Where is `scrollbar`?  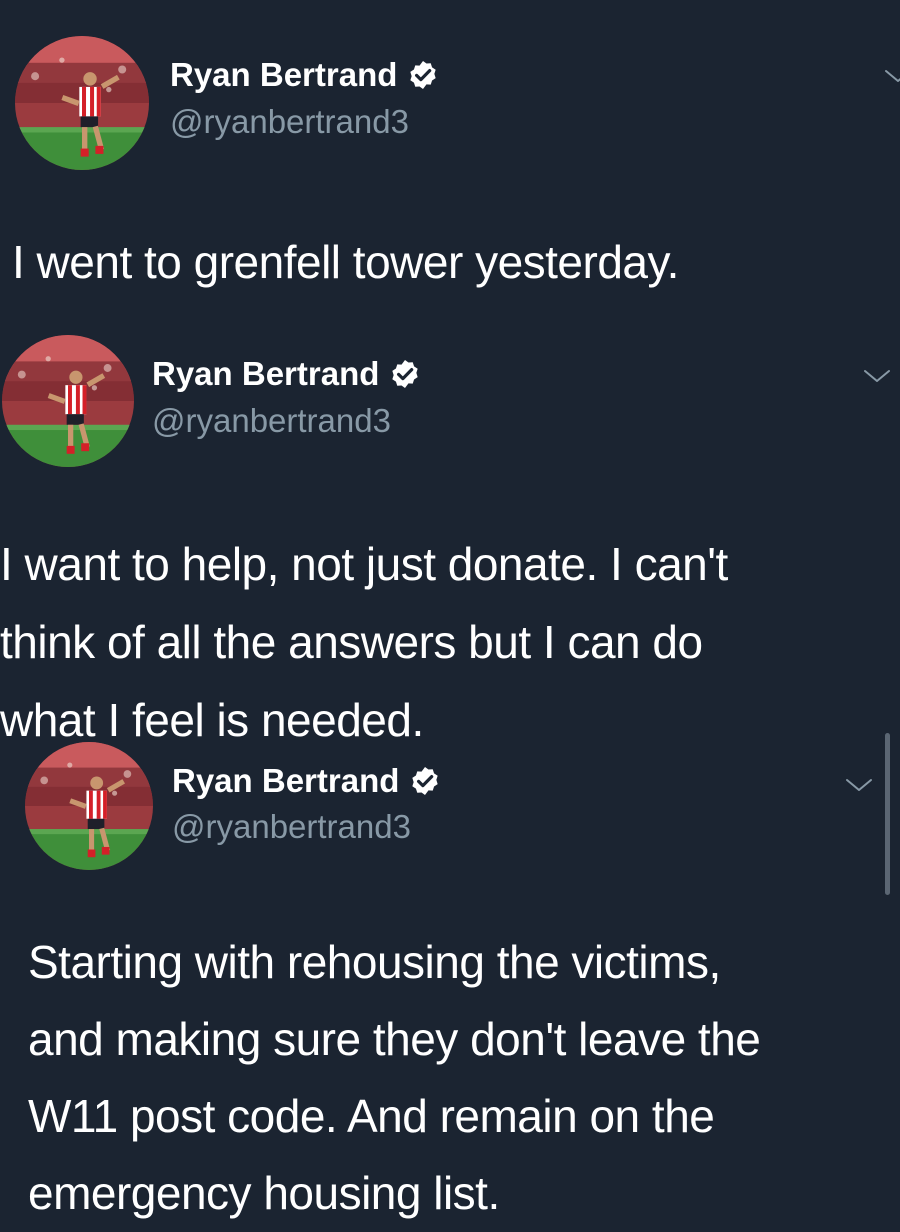
scrollbar is located at coordinates (887, 814).